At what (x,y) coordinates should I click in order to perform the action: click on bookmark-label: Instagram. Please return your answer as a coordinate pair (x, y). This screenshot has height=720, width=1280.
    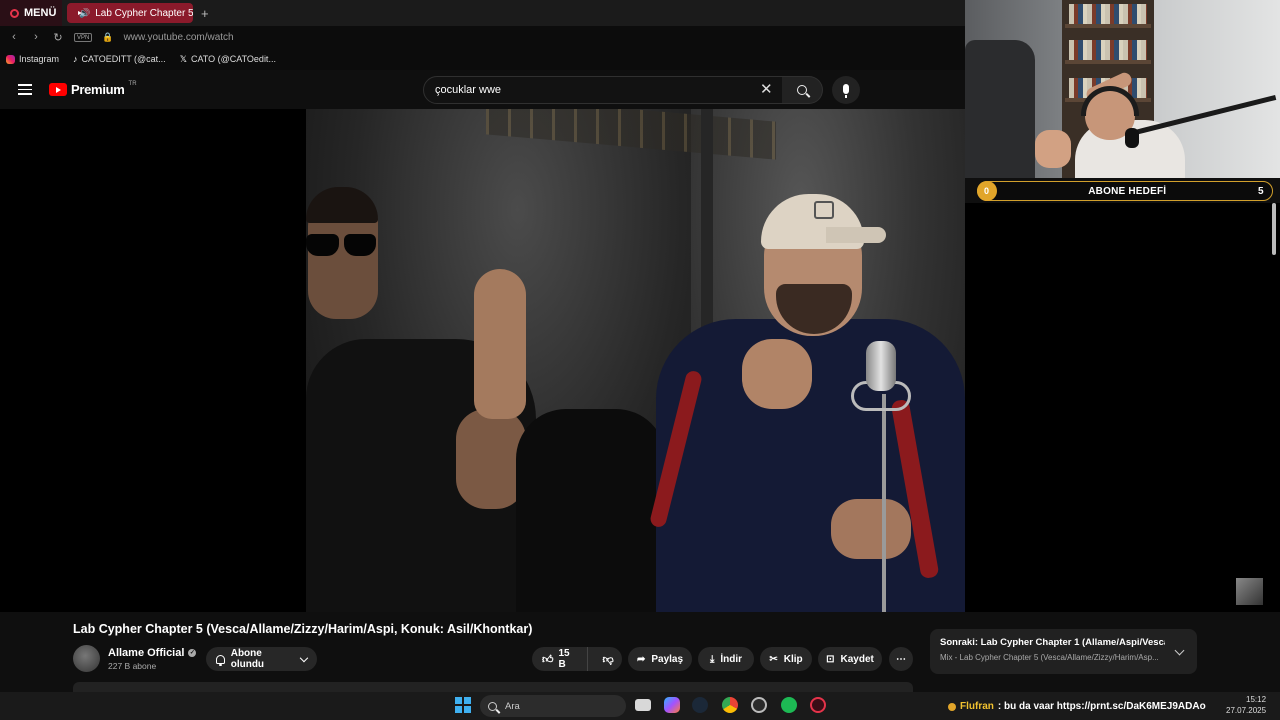
    Looking at the image, I should click on (39, 59).